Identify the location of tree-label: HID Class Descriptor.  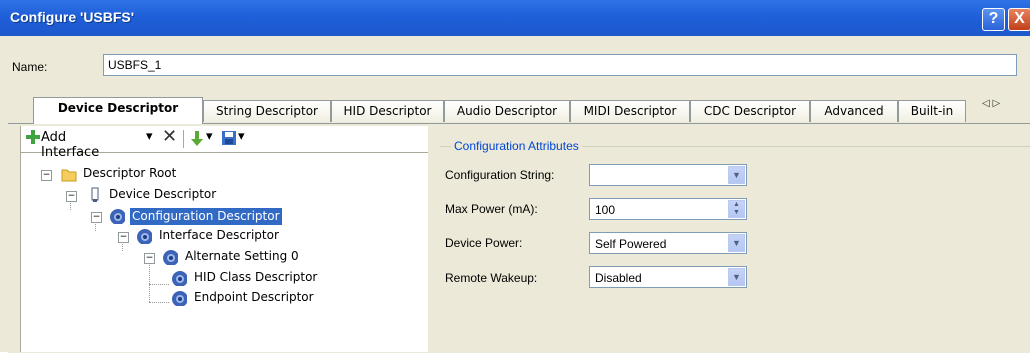
(256, 277).